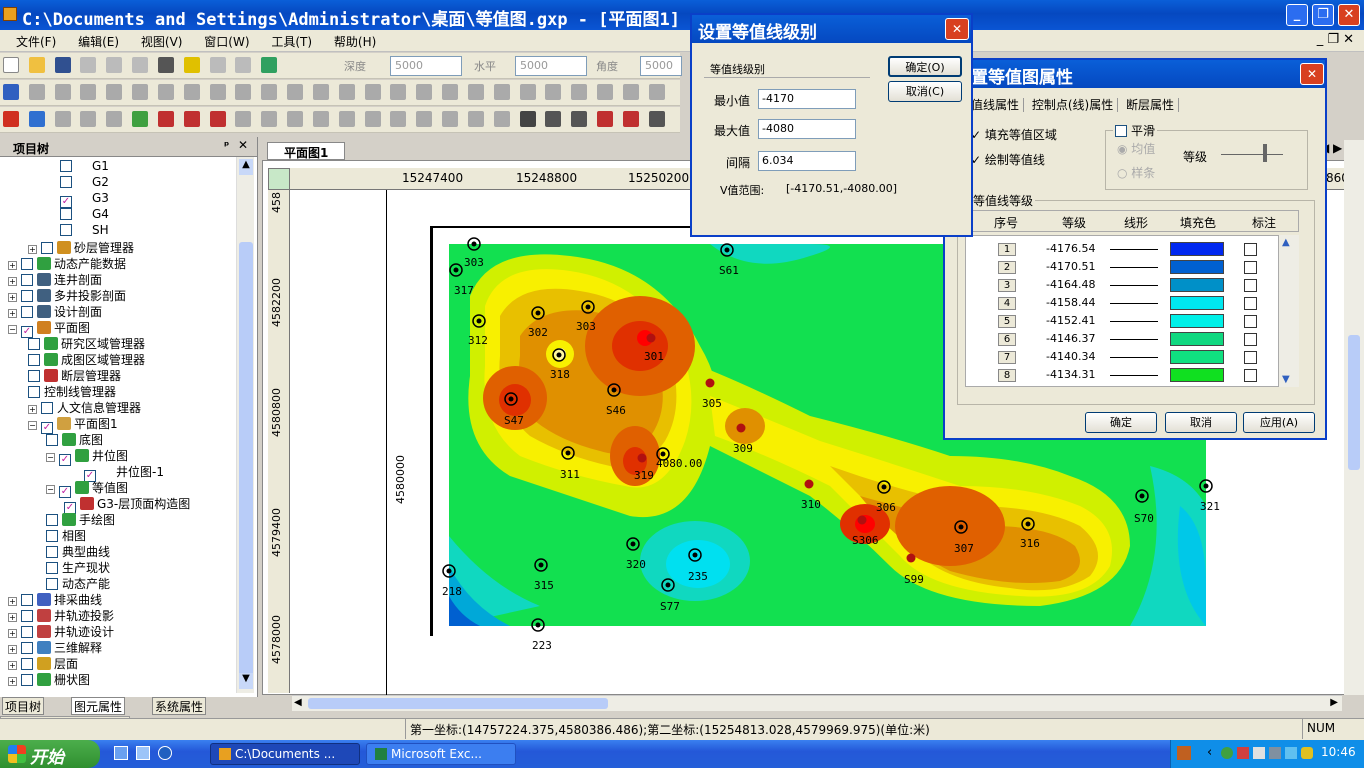  I want to click on tree-item: + 连井剖面, so click(55, 279).